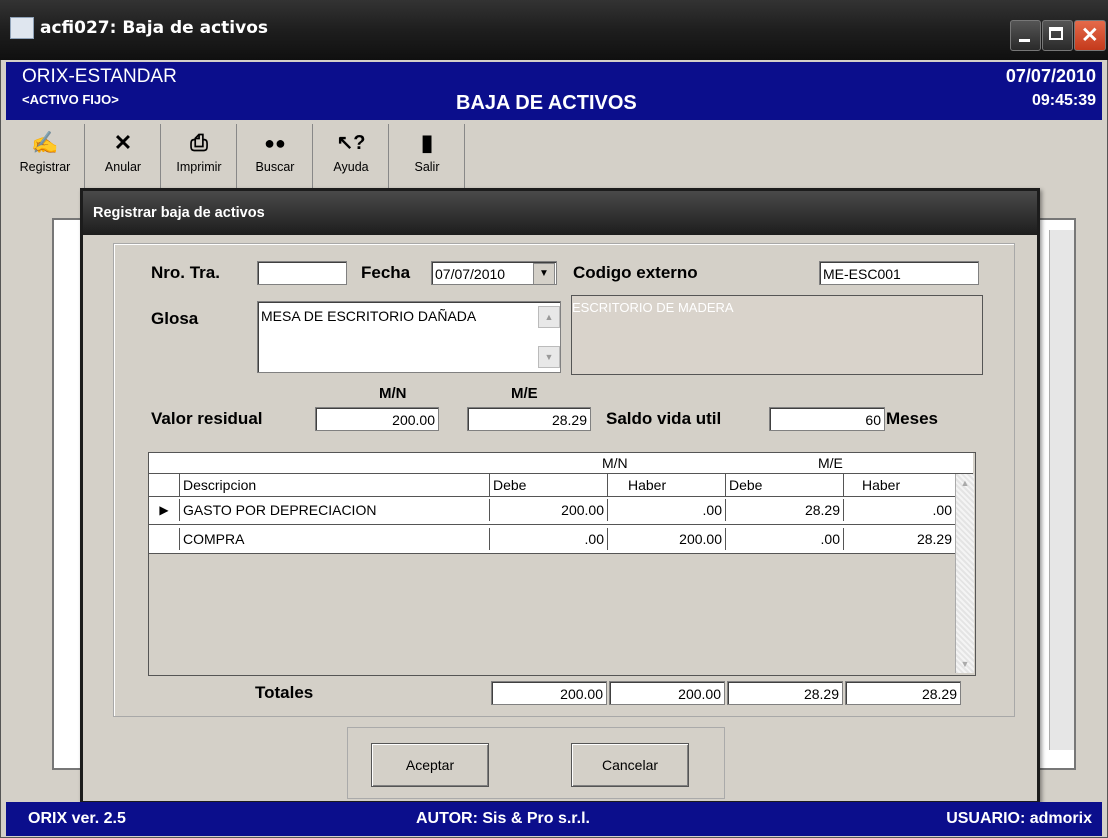  Describe the element at coordinates (666, 485) in the screenshot. I see `column-header-mn-haber: Haber` at that location.